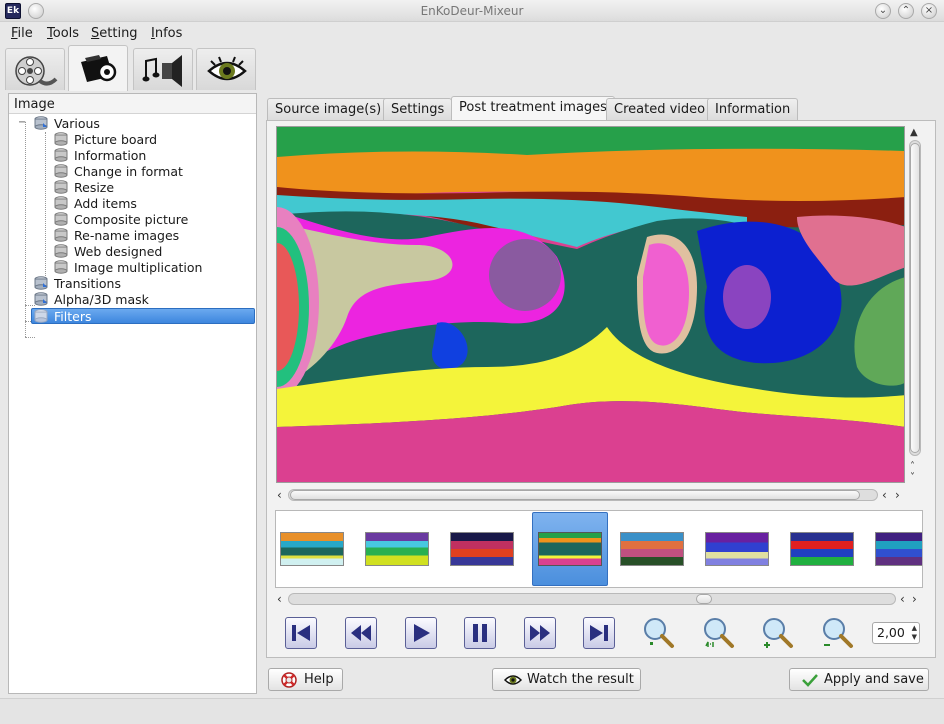 The width and height of the screenshot is (944, 724). What do you see at coordinates (143, 316) in the screenshot?
I see `tree-item-filters: Filters` at bounding box center [143, 316].